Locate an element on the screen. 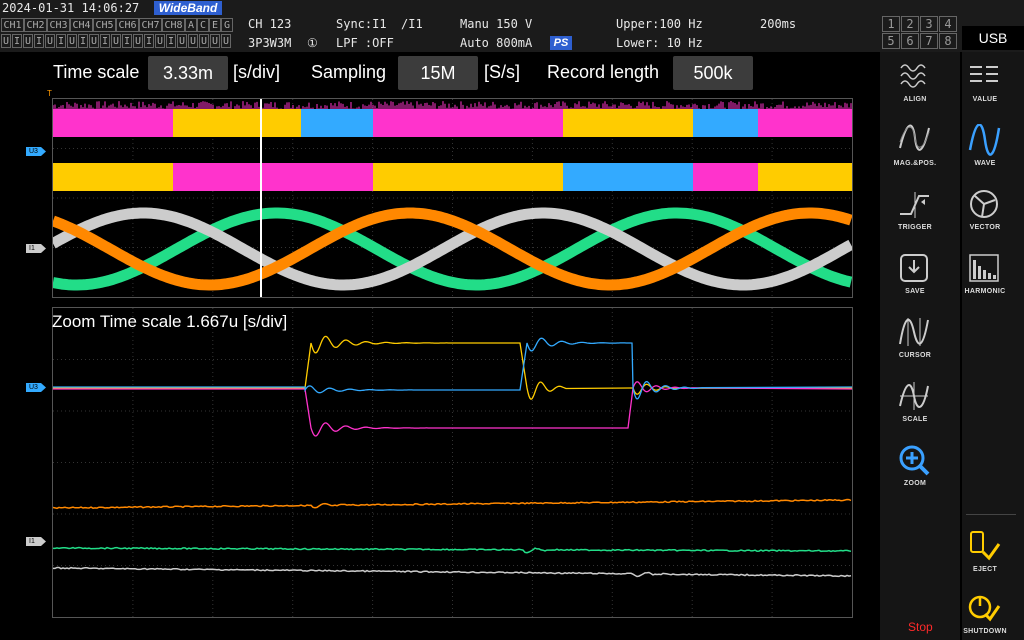 The width and height of the screenshot is (1024, 640). group-cell: 7 is located at coordinates (929, 41).